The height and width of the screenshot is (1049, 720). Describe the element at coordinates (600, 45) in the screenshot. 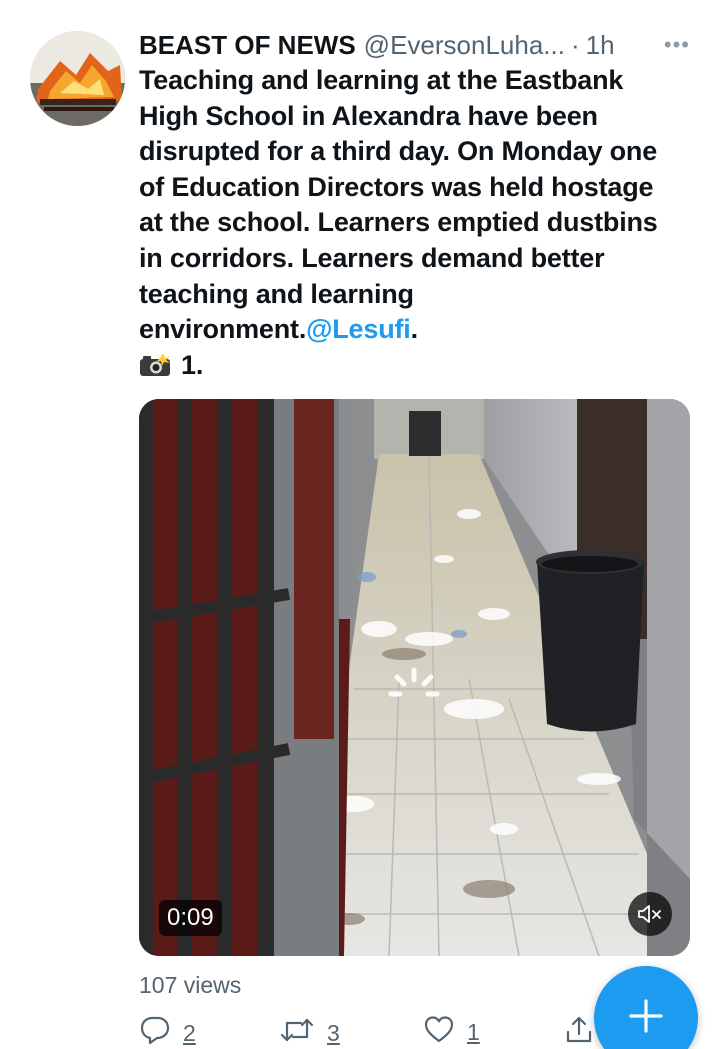

I see `tweet-time: 1h` at that location.